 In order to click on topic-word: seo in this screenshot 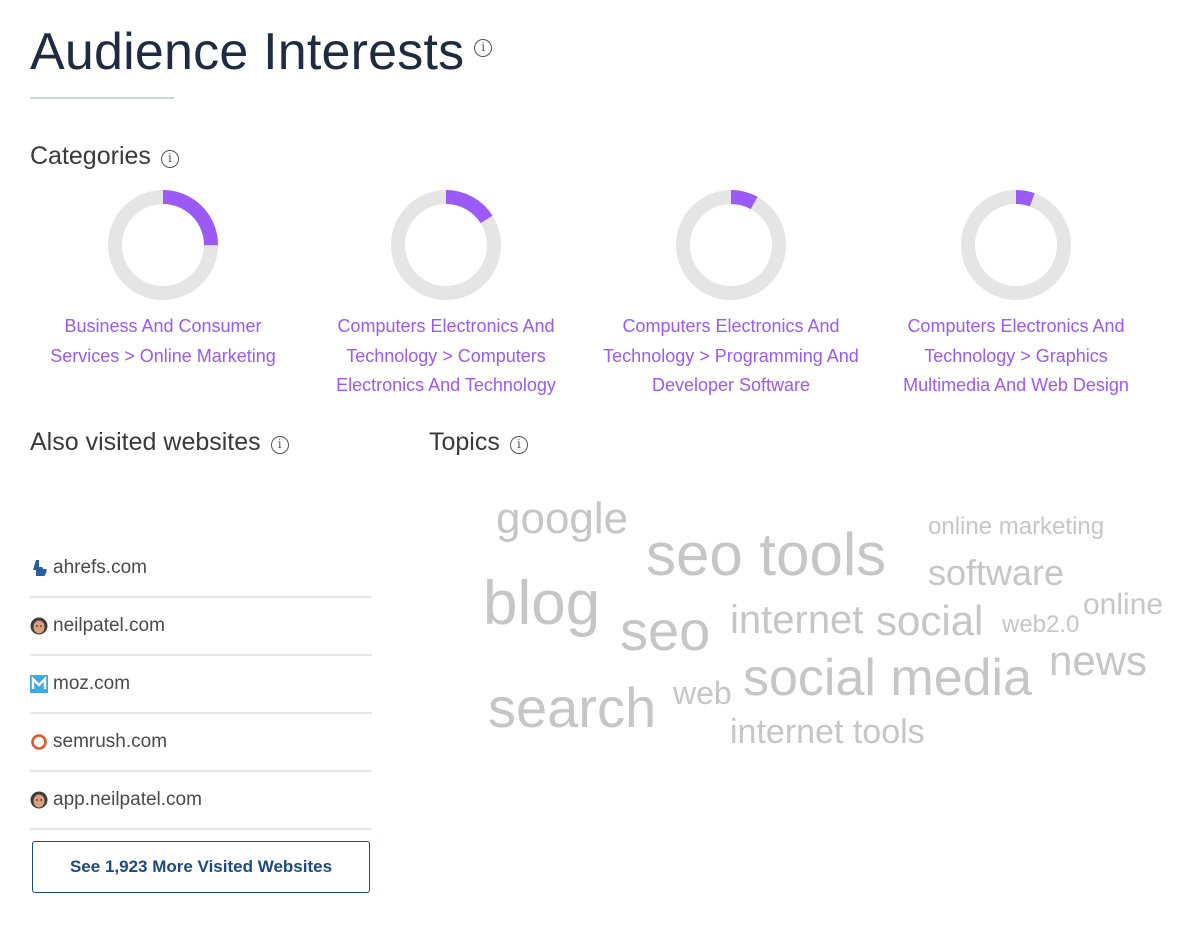, I will do `click(665, 631)`.